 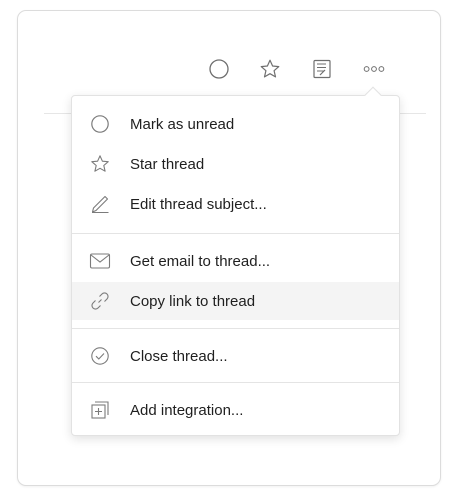 I want to click on menu-item-copy-link: Copy link to thread, so click(x=235, y=301).